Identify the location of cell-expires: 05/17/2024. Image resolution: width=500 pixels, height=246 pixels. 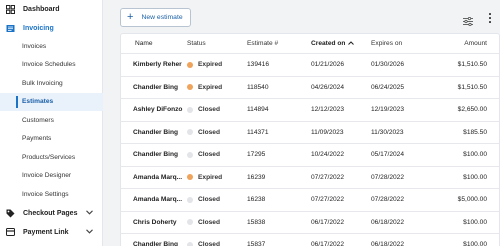
(388, 155).